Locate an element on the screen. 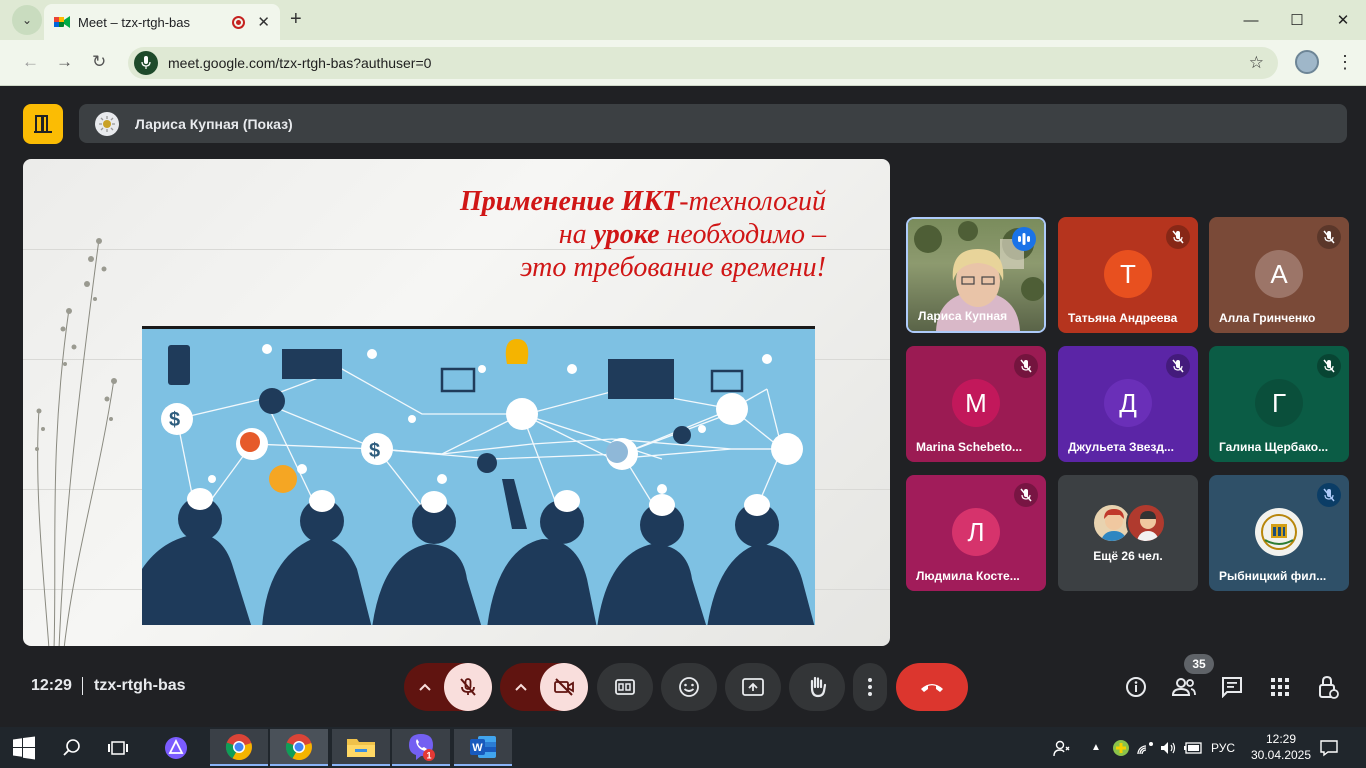  dried-flowers-decoration is located at coordinates (76, 442).